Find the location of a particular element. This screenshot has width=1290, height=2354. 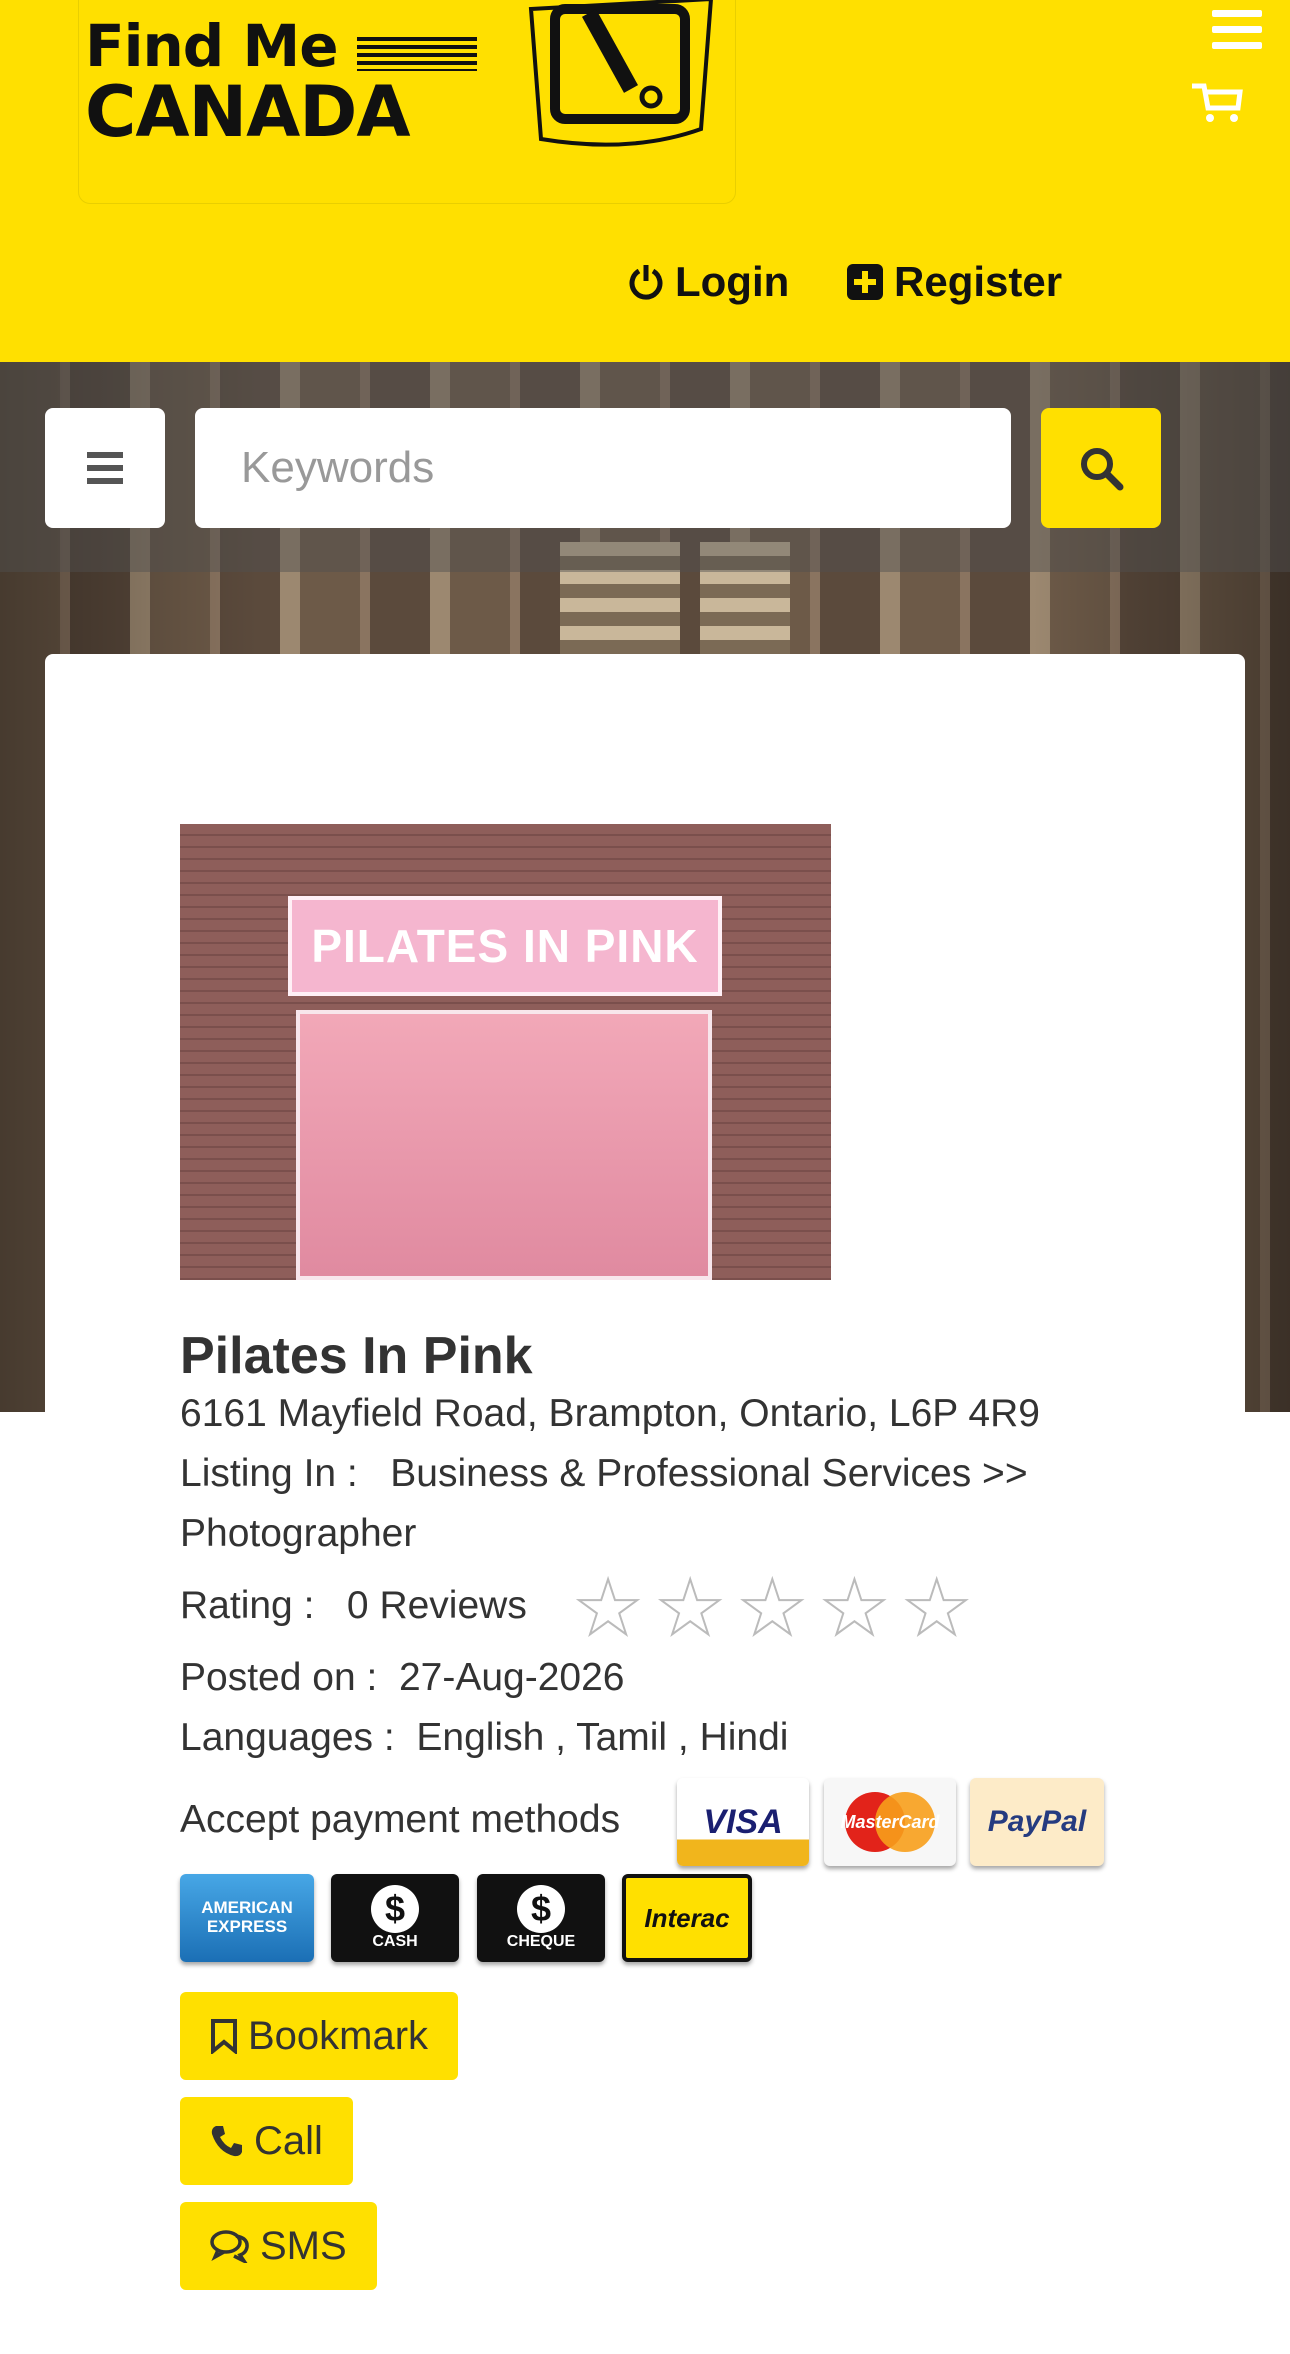

mastercard-icon: MasterCard is located at coordinates (890, 1822).